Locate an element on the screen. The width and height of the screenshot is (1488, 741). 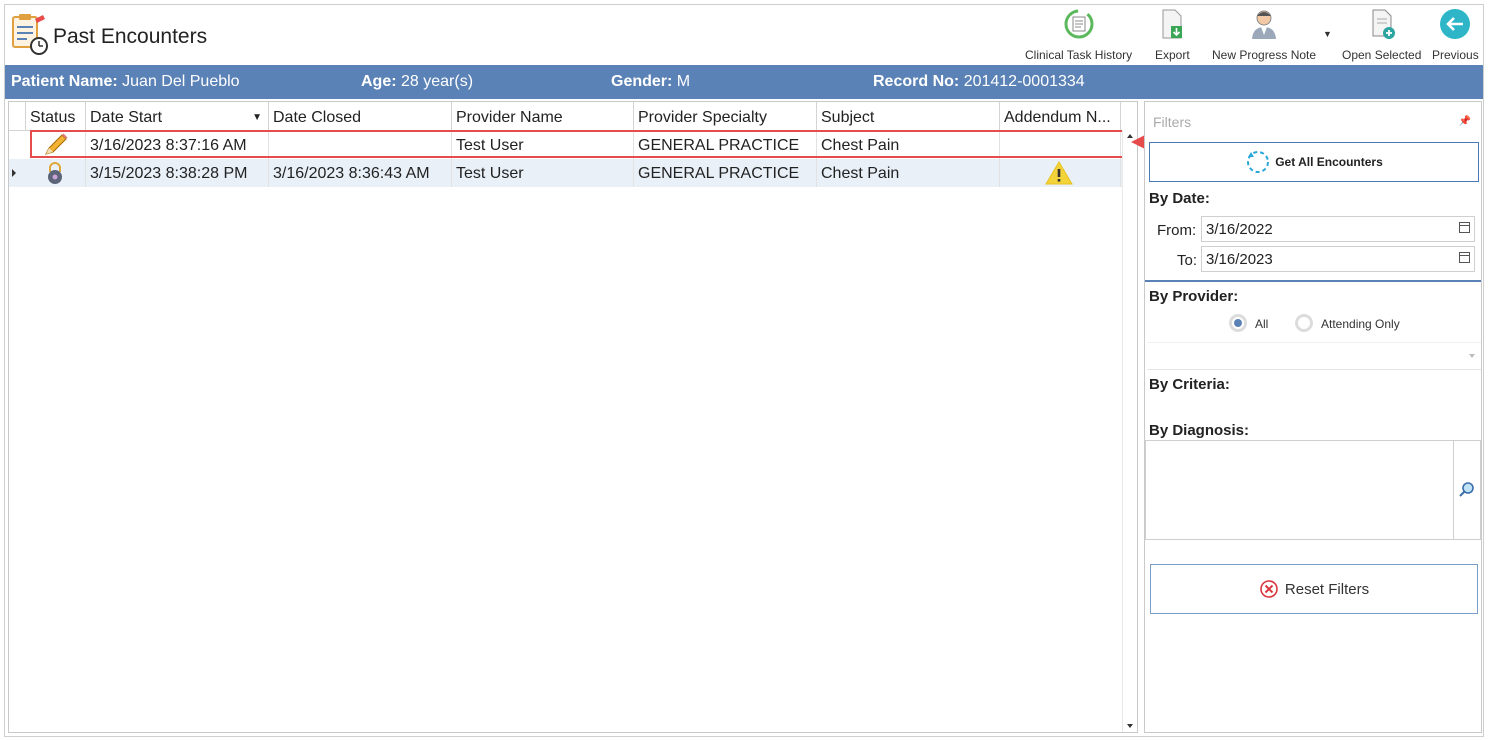
reset-filters-button: Reset Filters is located at coordinates (1314, 589).